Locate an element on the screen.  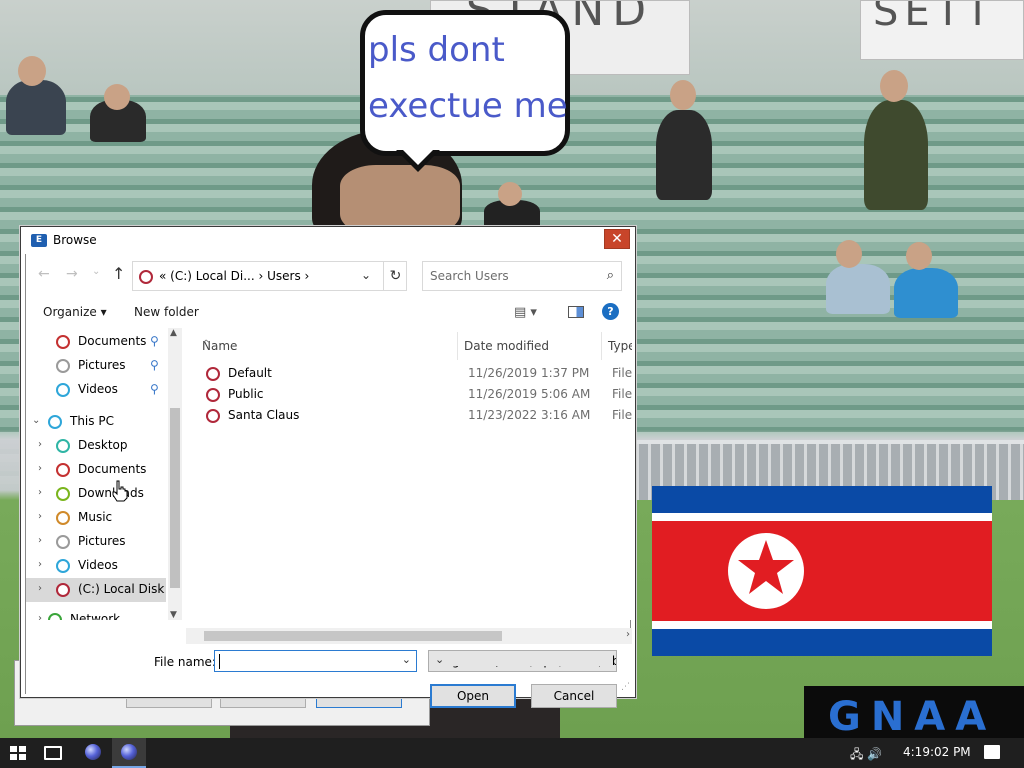
nav-item-documents: › Documents is located at coordinates (96, 470).